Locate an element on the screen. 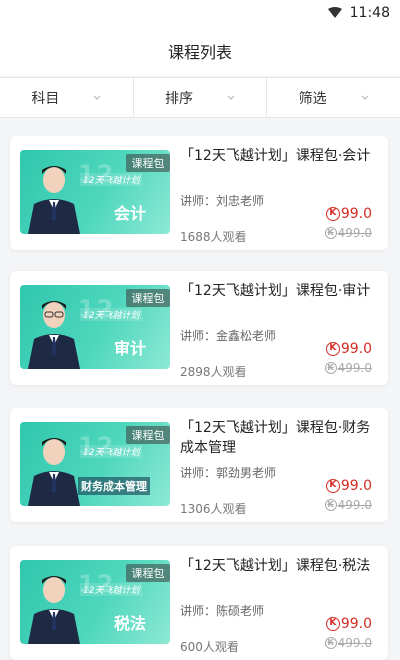 The image size is (400, 660). course-title: 「12天飞越计划」课程包·审计 is located at coordinates (275, 291).